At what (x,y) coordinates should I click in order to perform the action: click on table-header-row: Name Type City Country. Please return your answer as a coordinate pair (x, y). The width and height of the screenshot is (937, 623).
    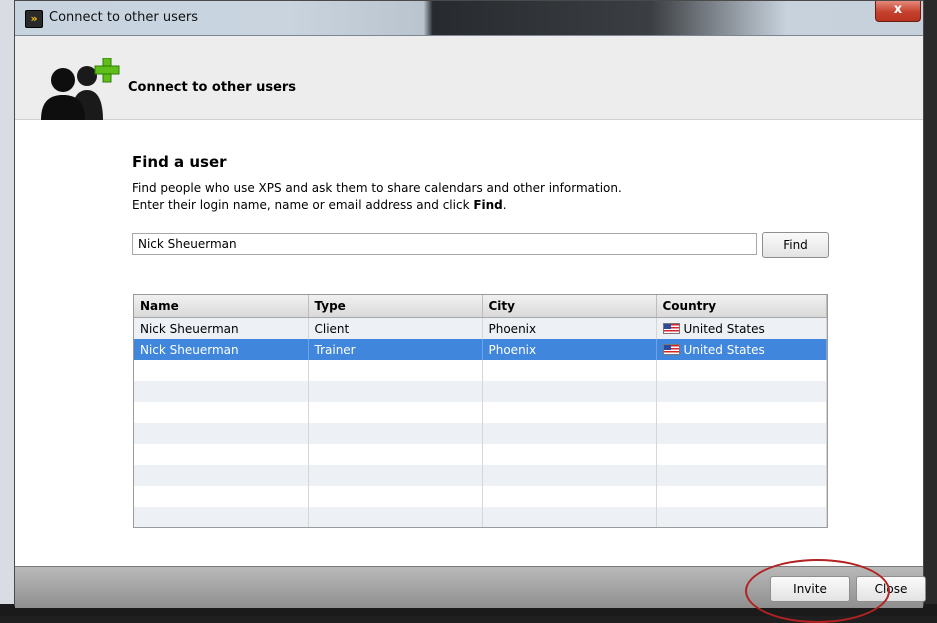
    Looking at the image, I should click on (480, 306).